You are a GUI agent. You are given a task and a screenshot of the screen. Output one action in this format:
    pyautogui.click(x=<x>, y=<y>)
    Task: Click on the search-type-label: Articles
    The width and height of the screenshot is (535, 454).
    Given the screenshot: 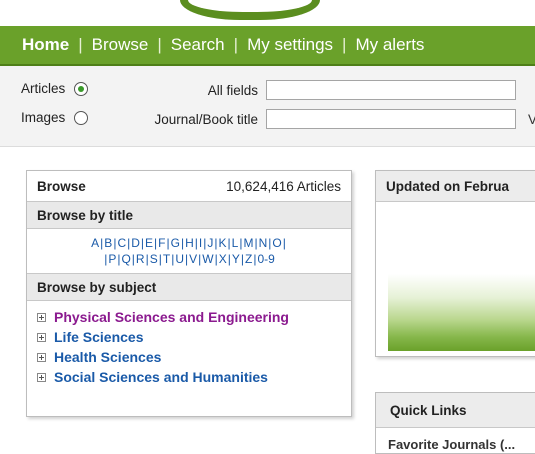 What is the action you would take?
    pyautogui.click(x=43, y=88)
    